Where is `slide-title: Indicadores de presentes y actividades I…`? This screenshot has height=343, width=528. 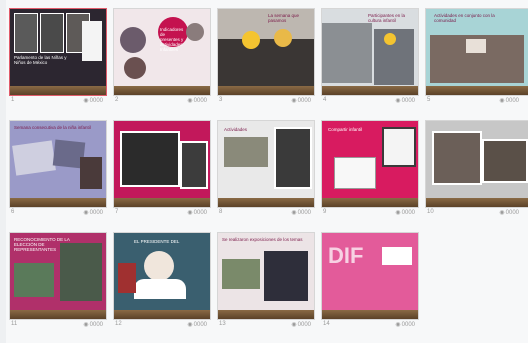
slide-title: Indicadores de presentes y actividades I… is located at coordinates (172, 39).